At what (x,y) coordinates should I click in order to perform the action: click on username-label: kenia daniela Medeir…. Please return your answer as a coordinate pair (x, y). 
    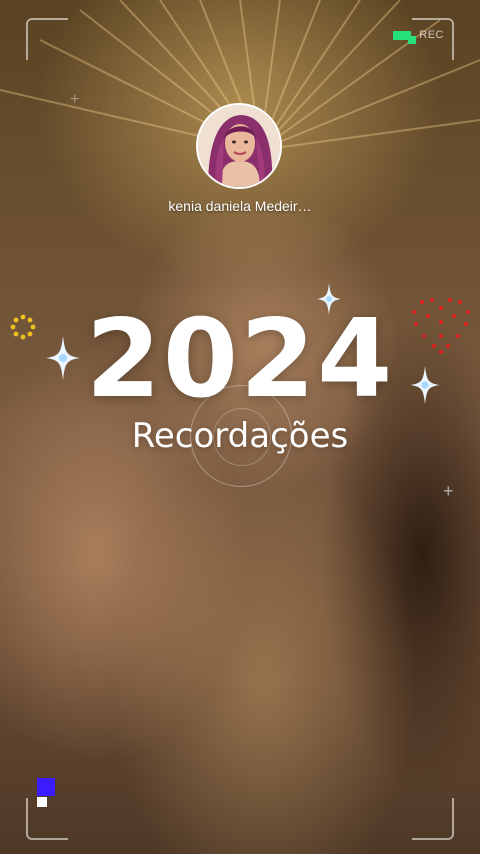
    Looking at the image, I should click on (240, 206).